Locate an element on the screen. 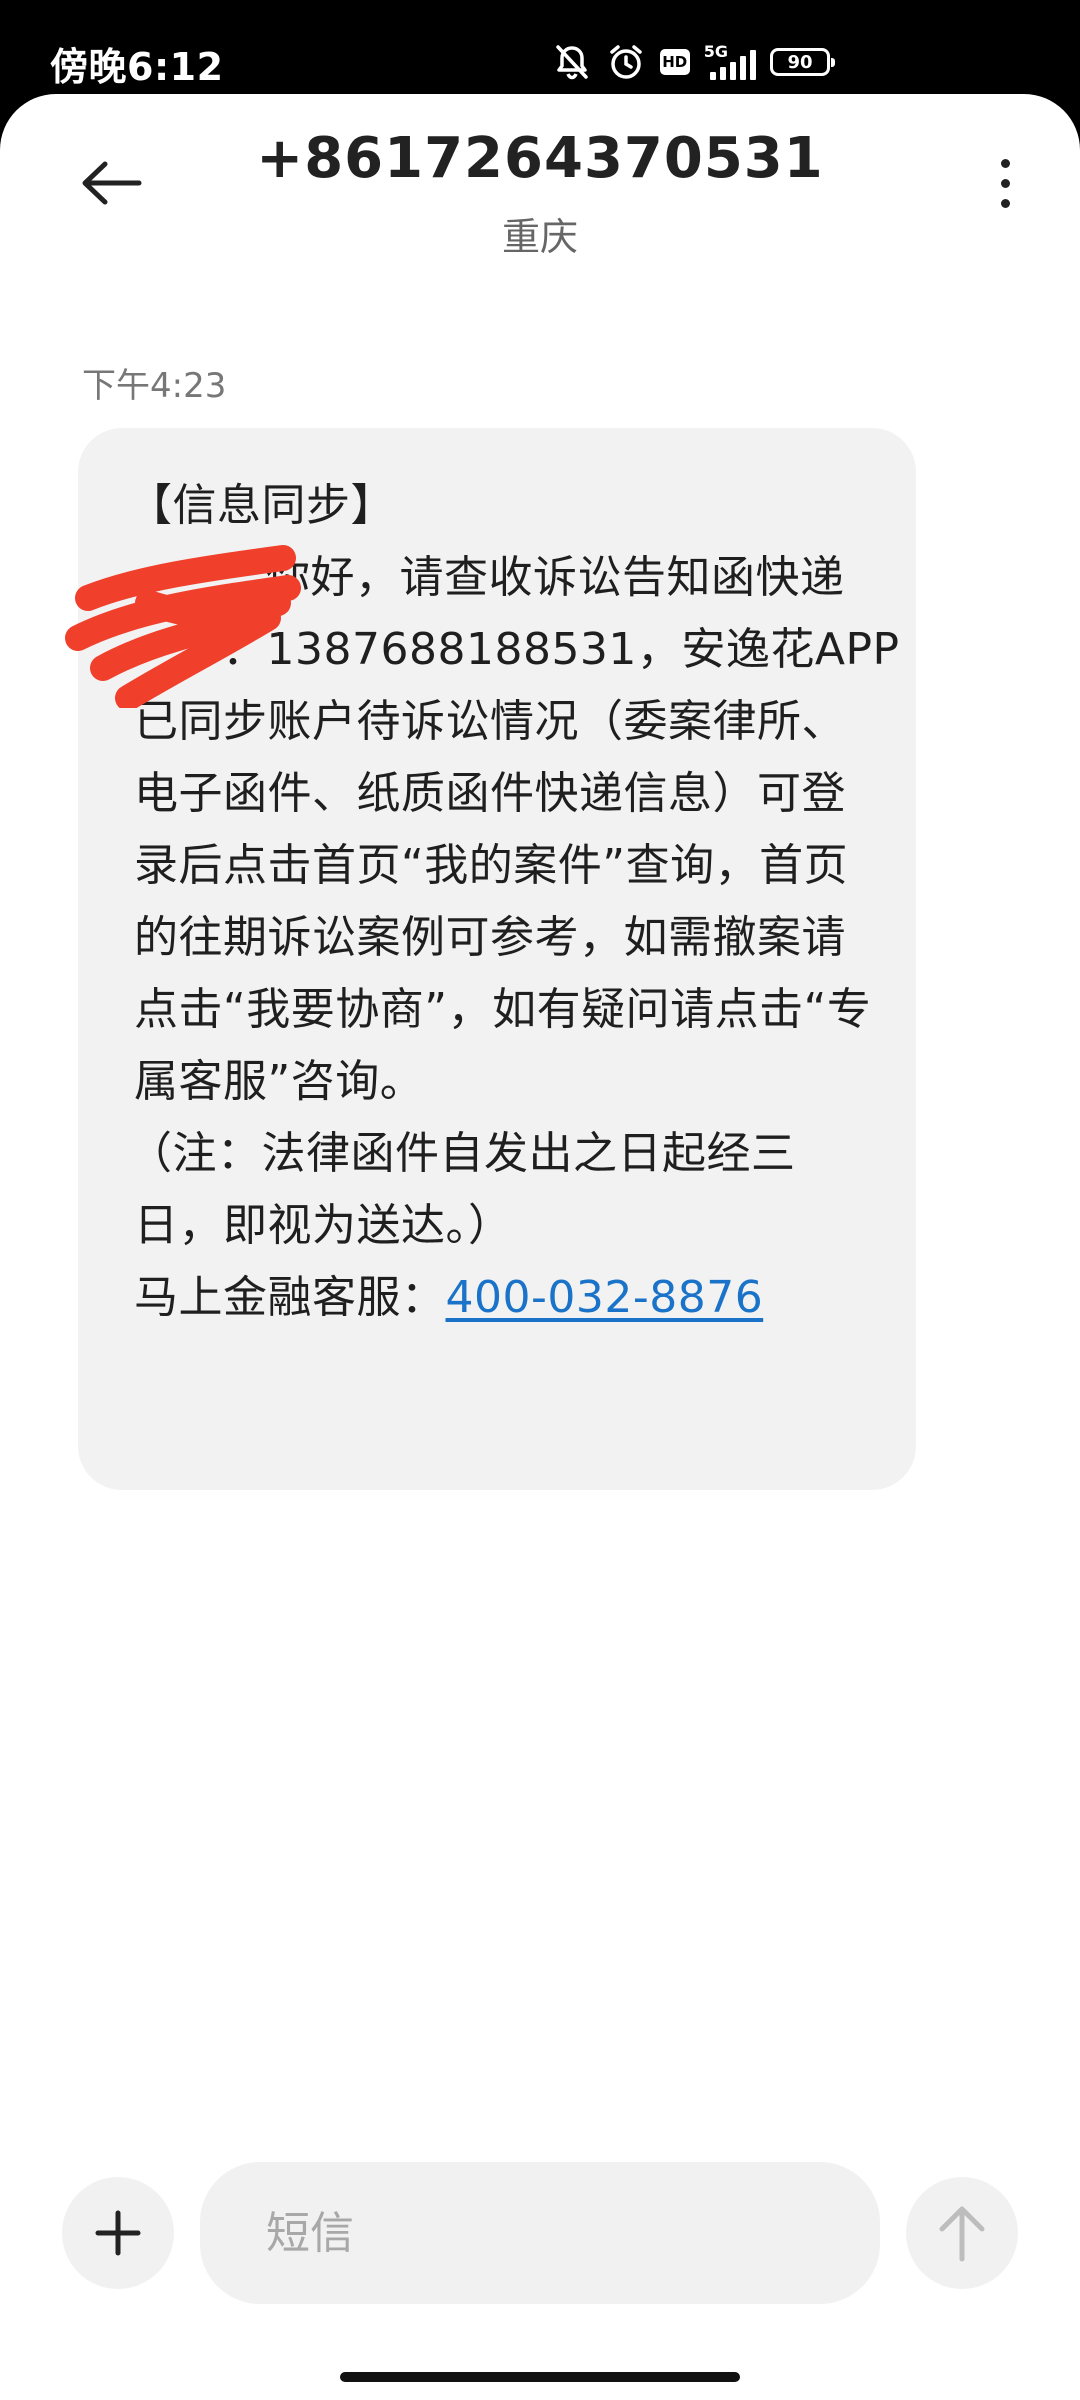 Image resolution: width=1080 pixels, height=2400 pixels. add-attachment-button is located at coordinates (118, 2233).